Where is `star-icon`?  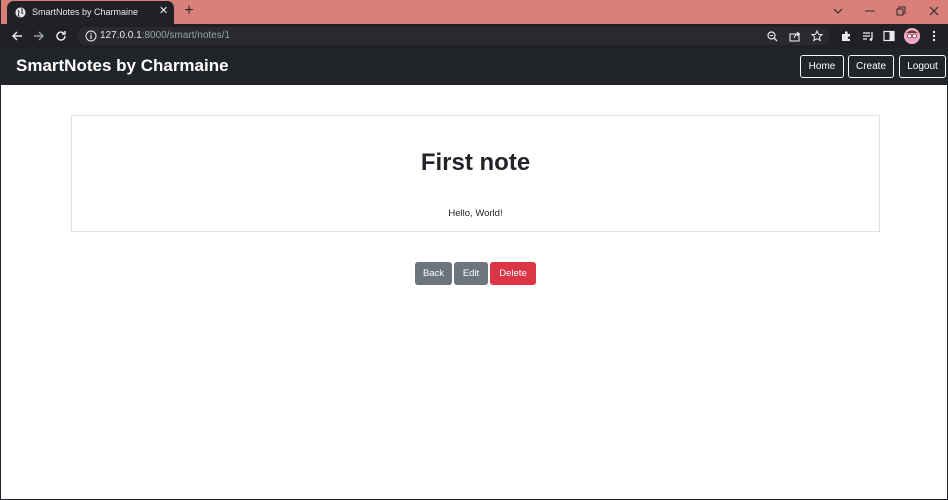 star-icon is located at coordinates (817, 36).